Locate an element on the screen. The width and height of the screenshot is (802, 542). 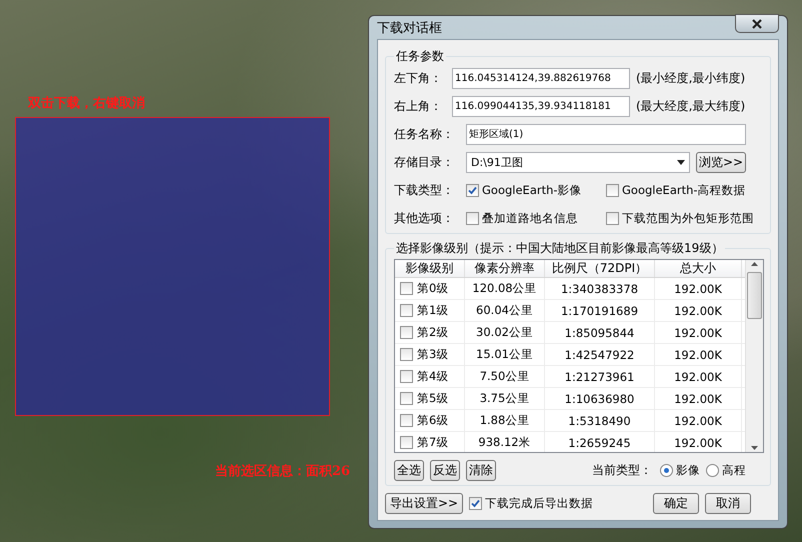
caret-icon is located at coordinates (681, 162).